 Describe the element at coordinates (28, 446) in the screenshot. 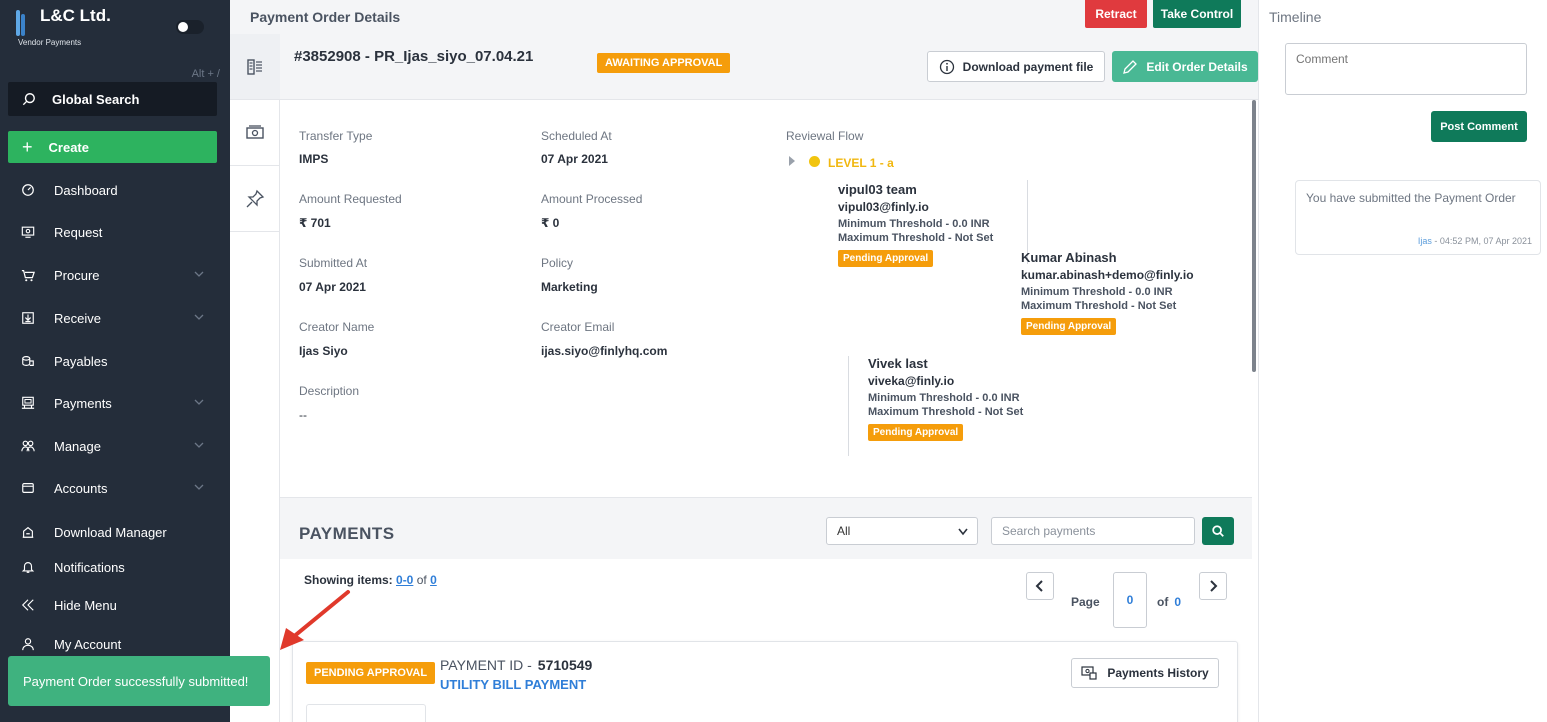

I see `users-icon` at that location.